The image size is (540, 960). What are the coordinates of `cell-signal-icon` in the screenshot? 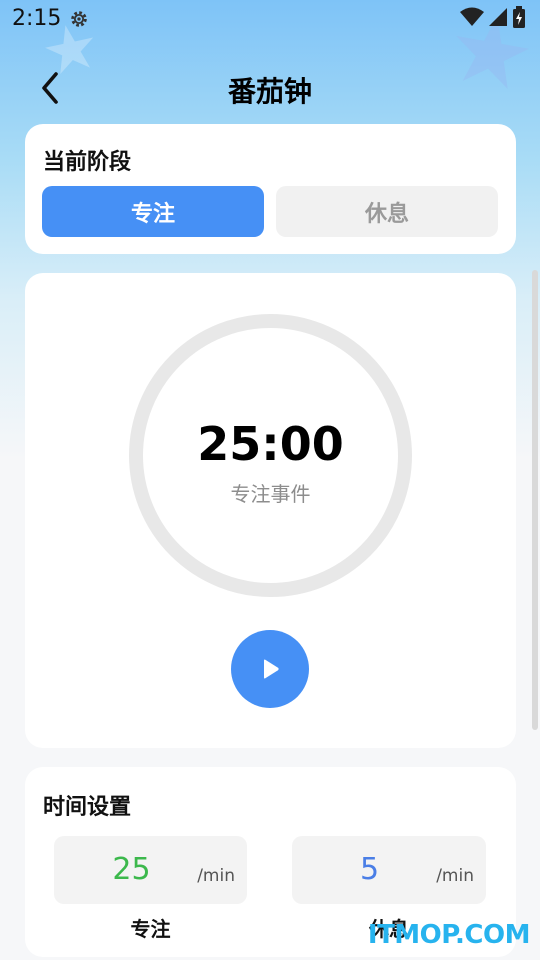 It's located at (498, 17).